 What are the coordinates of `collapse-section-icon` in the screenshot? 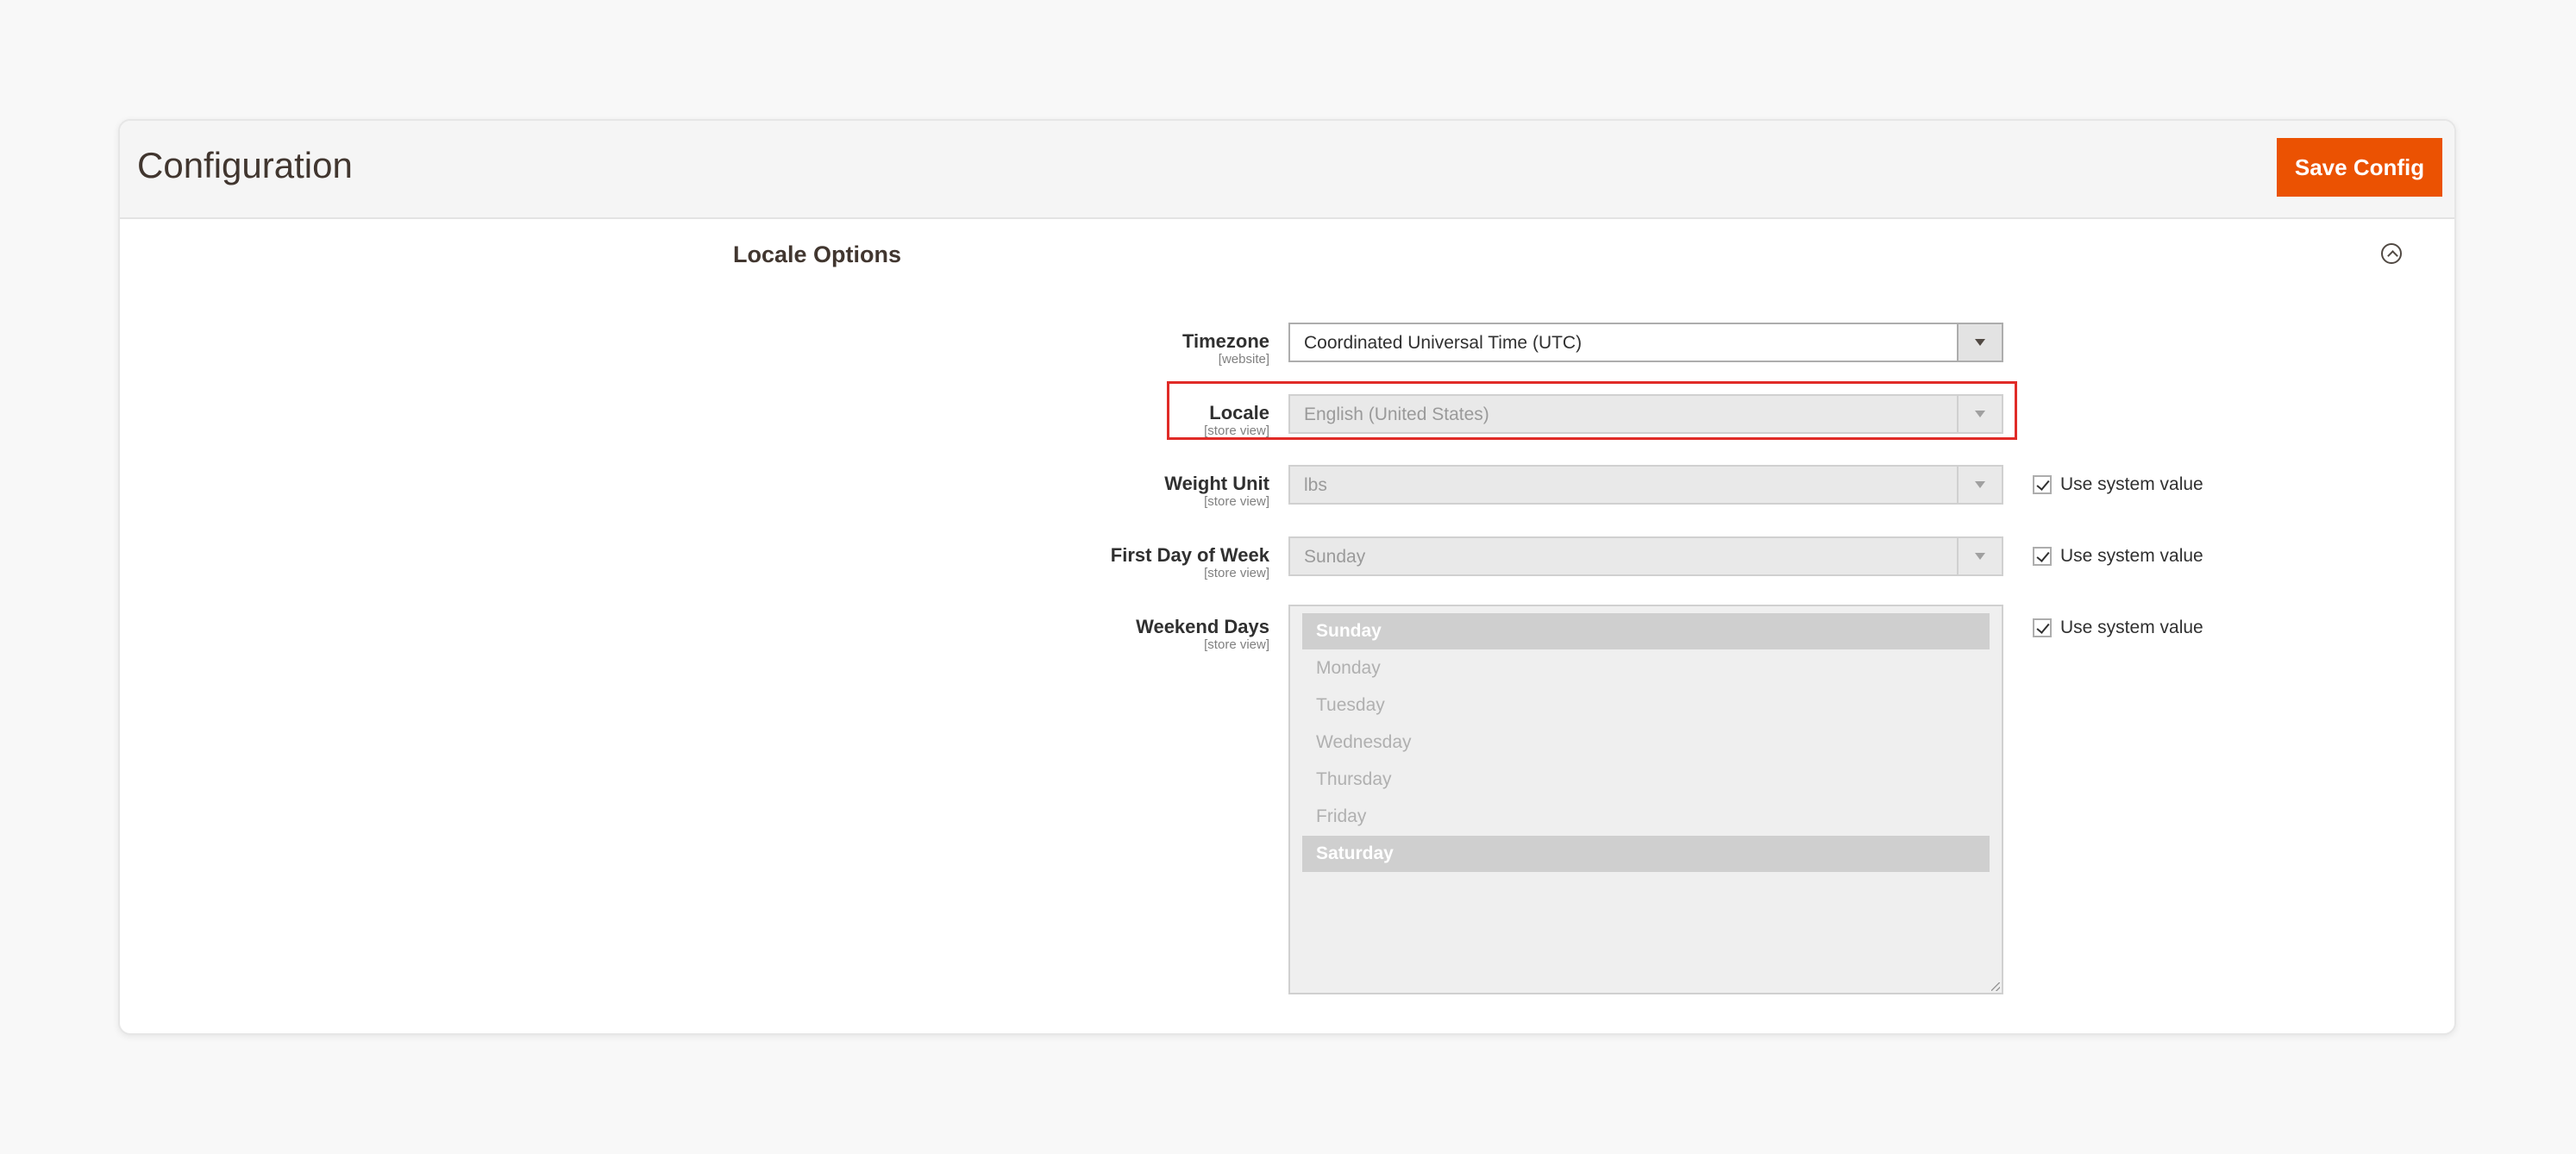 It's located at (2391, 253).